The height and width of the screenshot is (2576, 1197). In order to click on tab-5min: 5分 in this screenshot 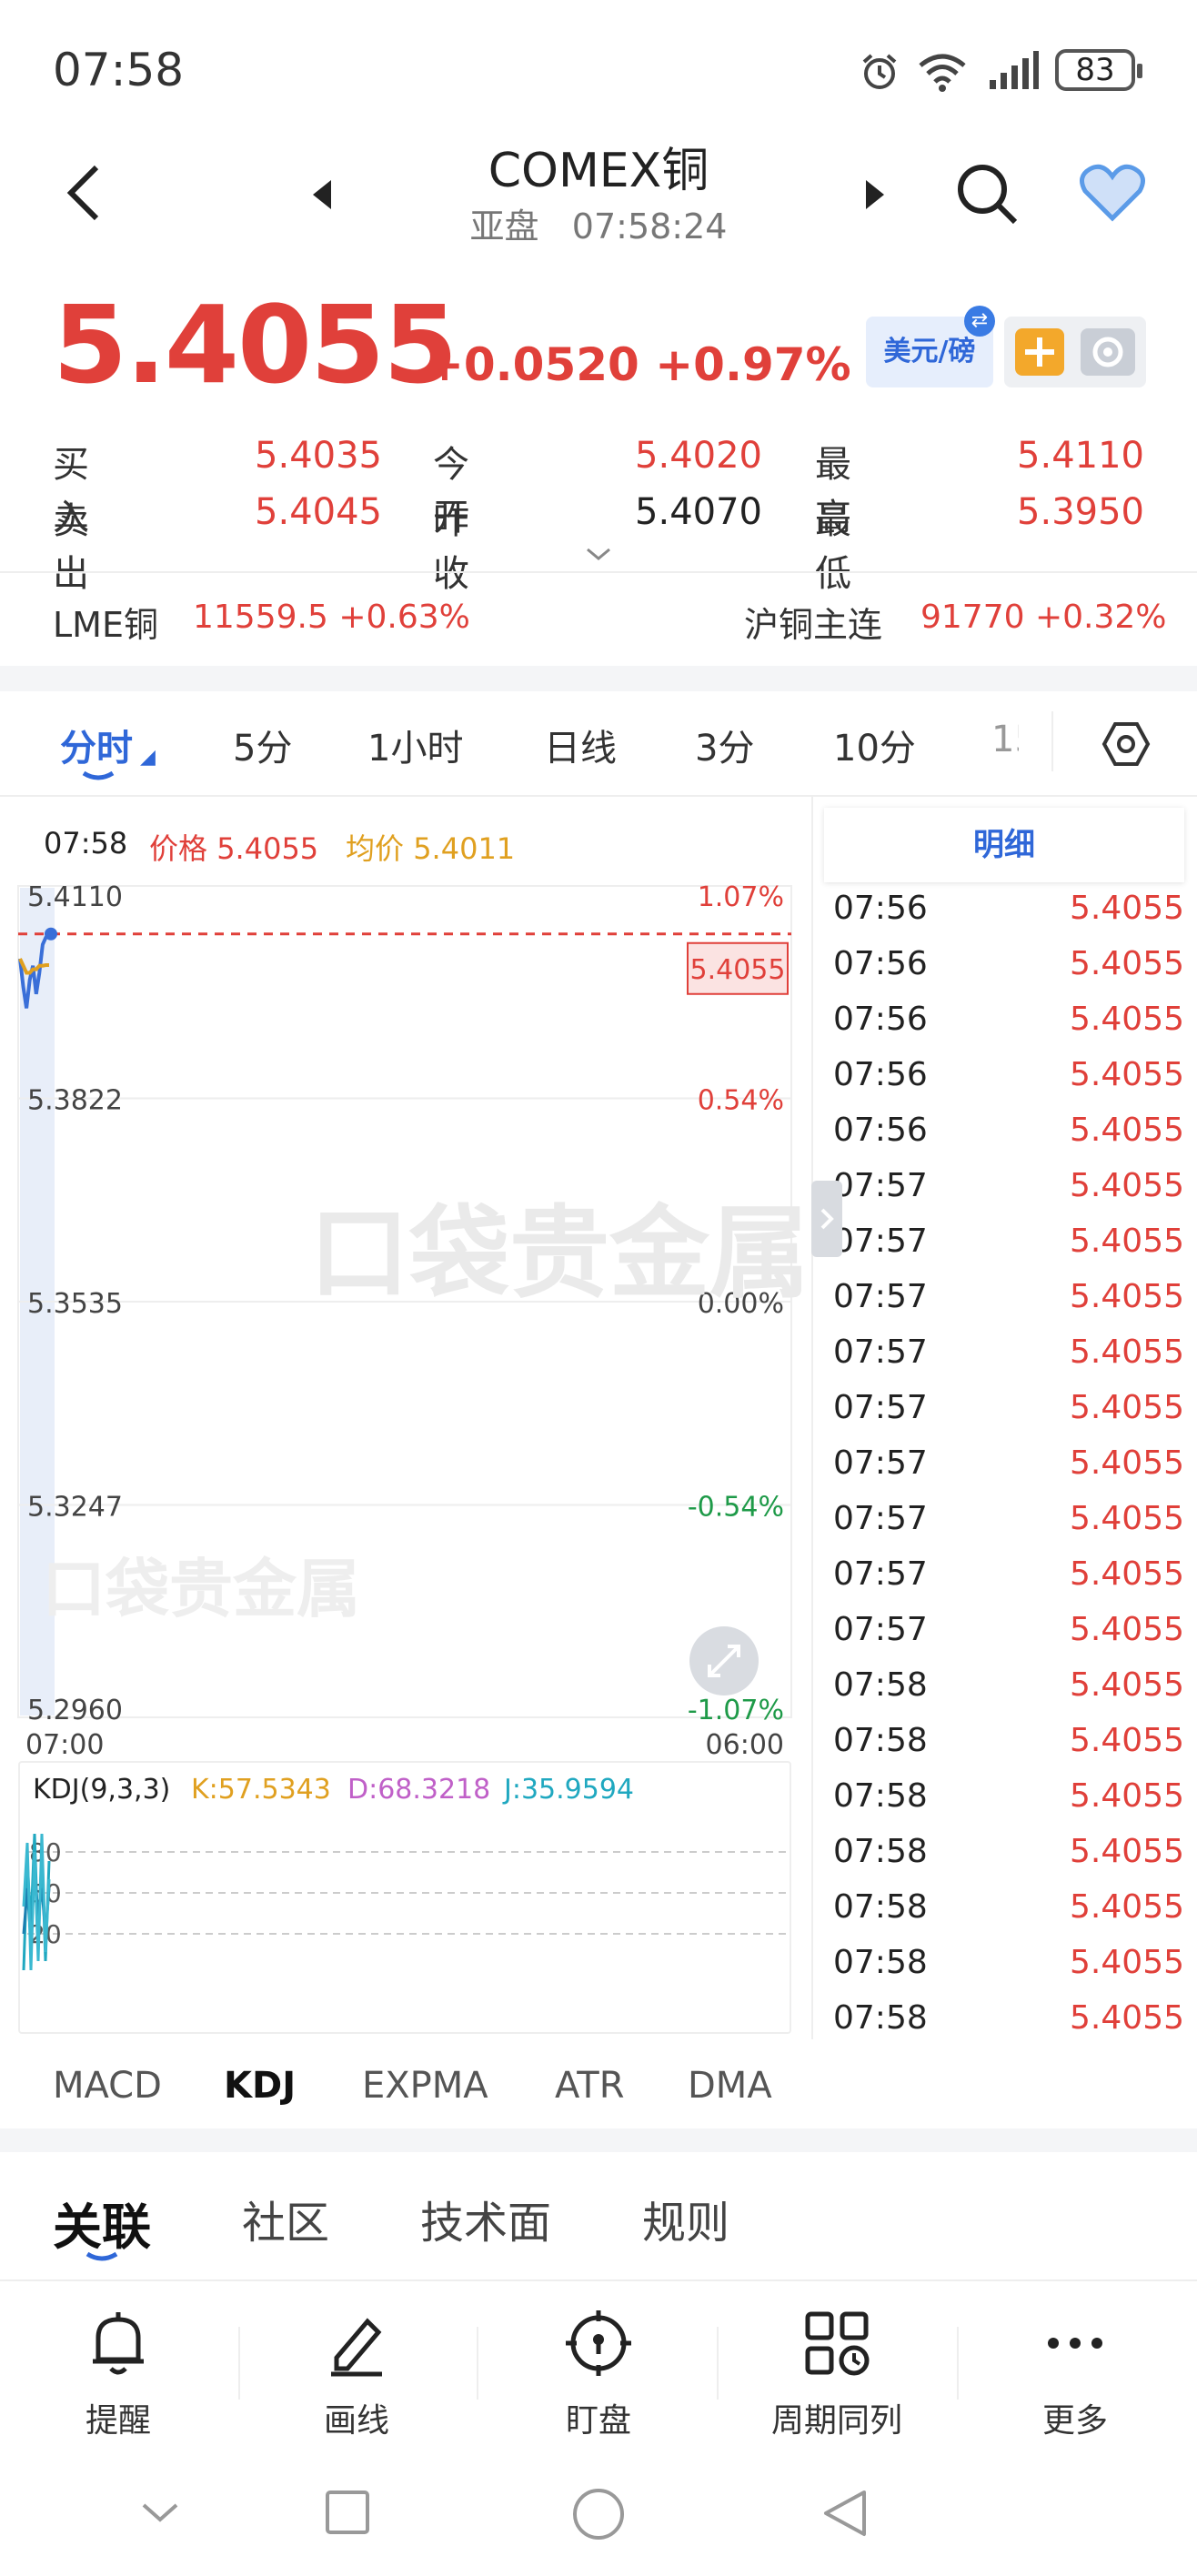, I will do `click(262, 745)`.